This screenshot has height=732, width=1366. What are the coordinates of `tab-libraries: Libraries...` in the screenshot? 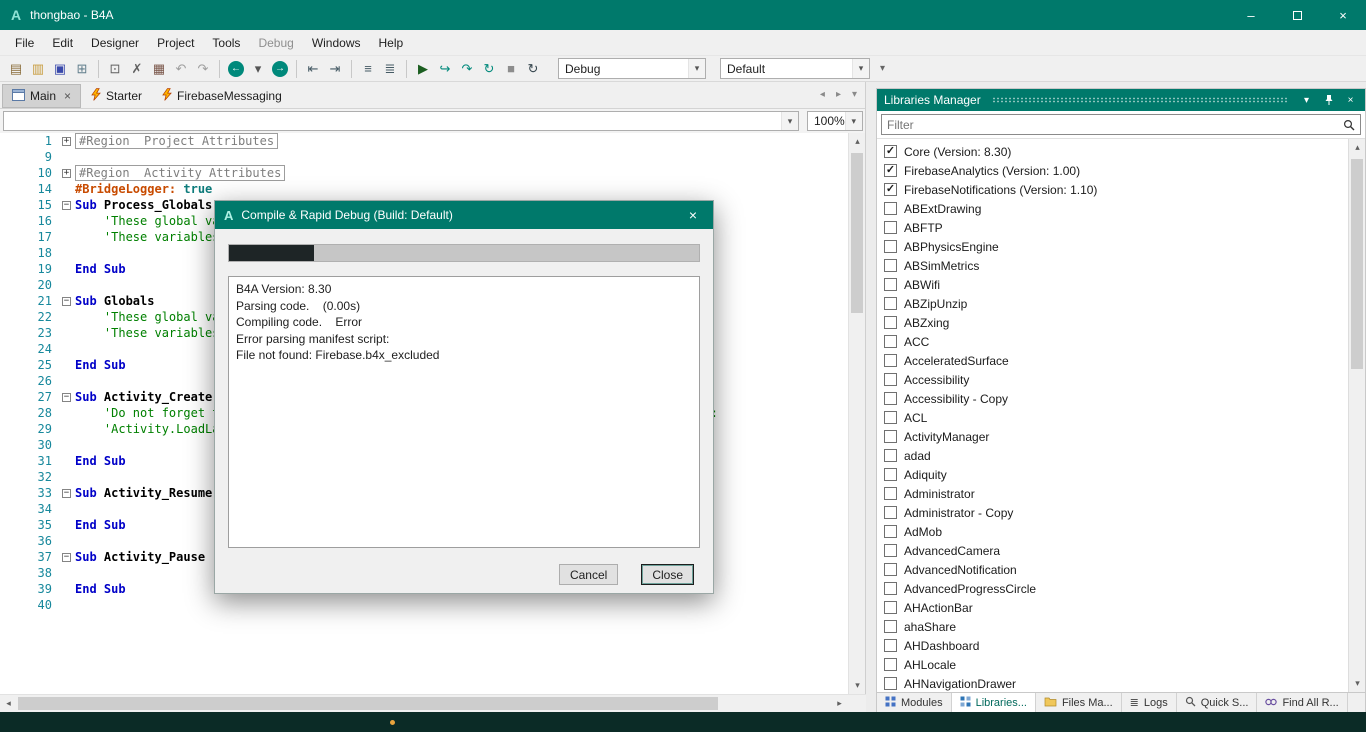 It's located at (993, 702).